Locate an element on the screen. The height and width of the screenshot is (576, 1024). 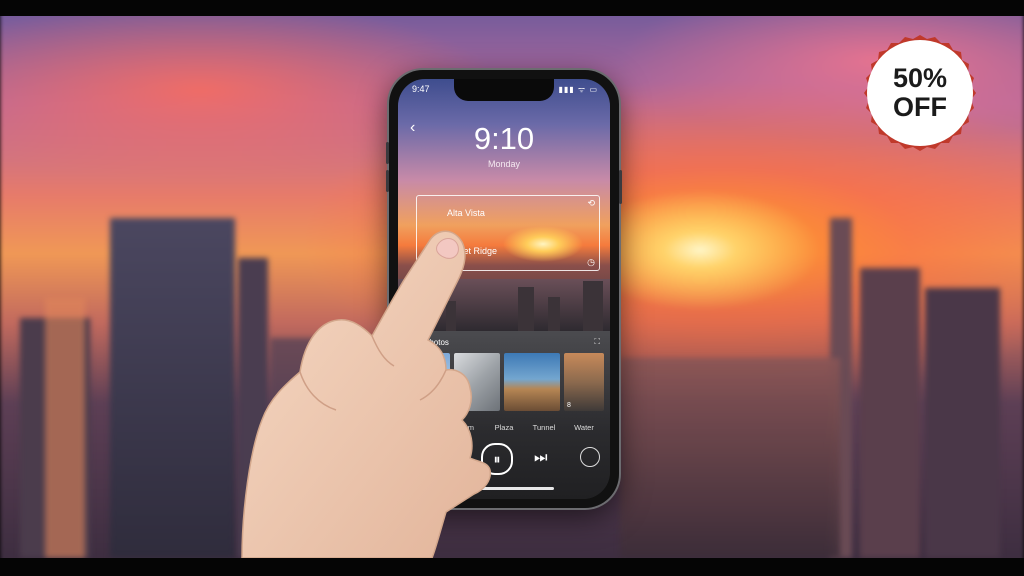
next-icon: ⏭ is located at coordinates (541, 457).